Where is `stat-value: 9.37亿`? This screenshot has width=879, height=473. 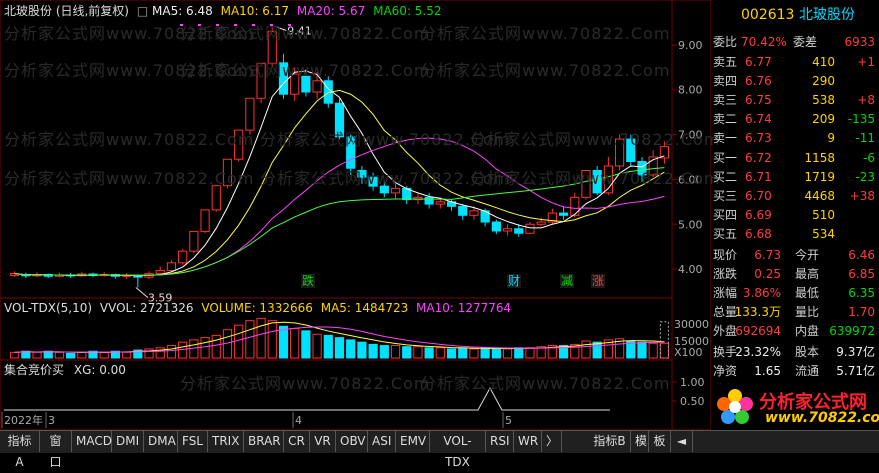
stat-value: 9.37亿 is located at coordinates (855, 352).